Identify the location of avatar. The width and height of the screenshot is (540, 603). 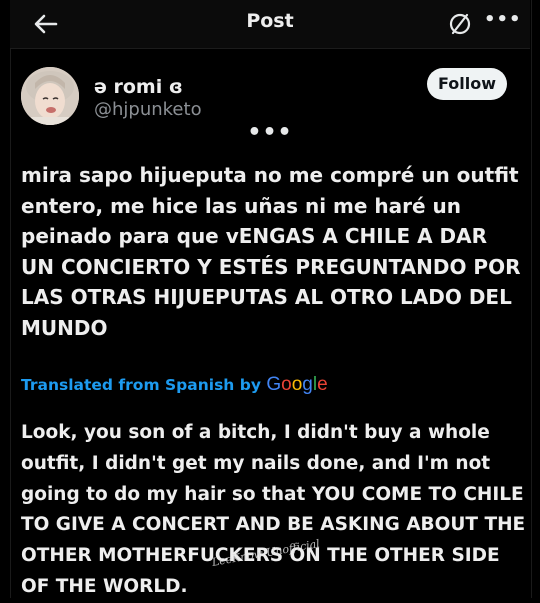
(50, 96).